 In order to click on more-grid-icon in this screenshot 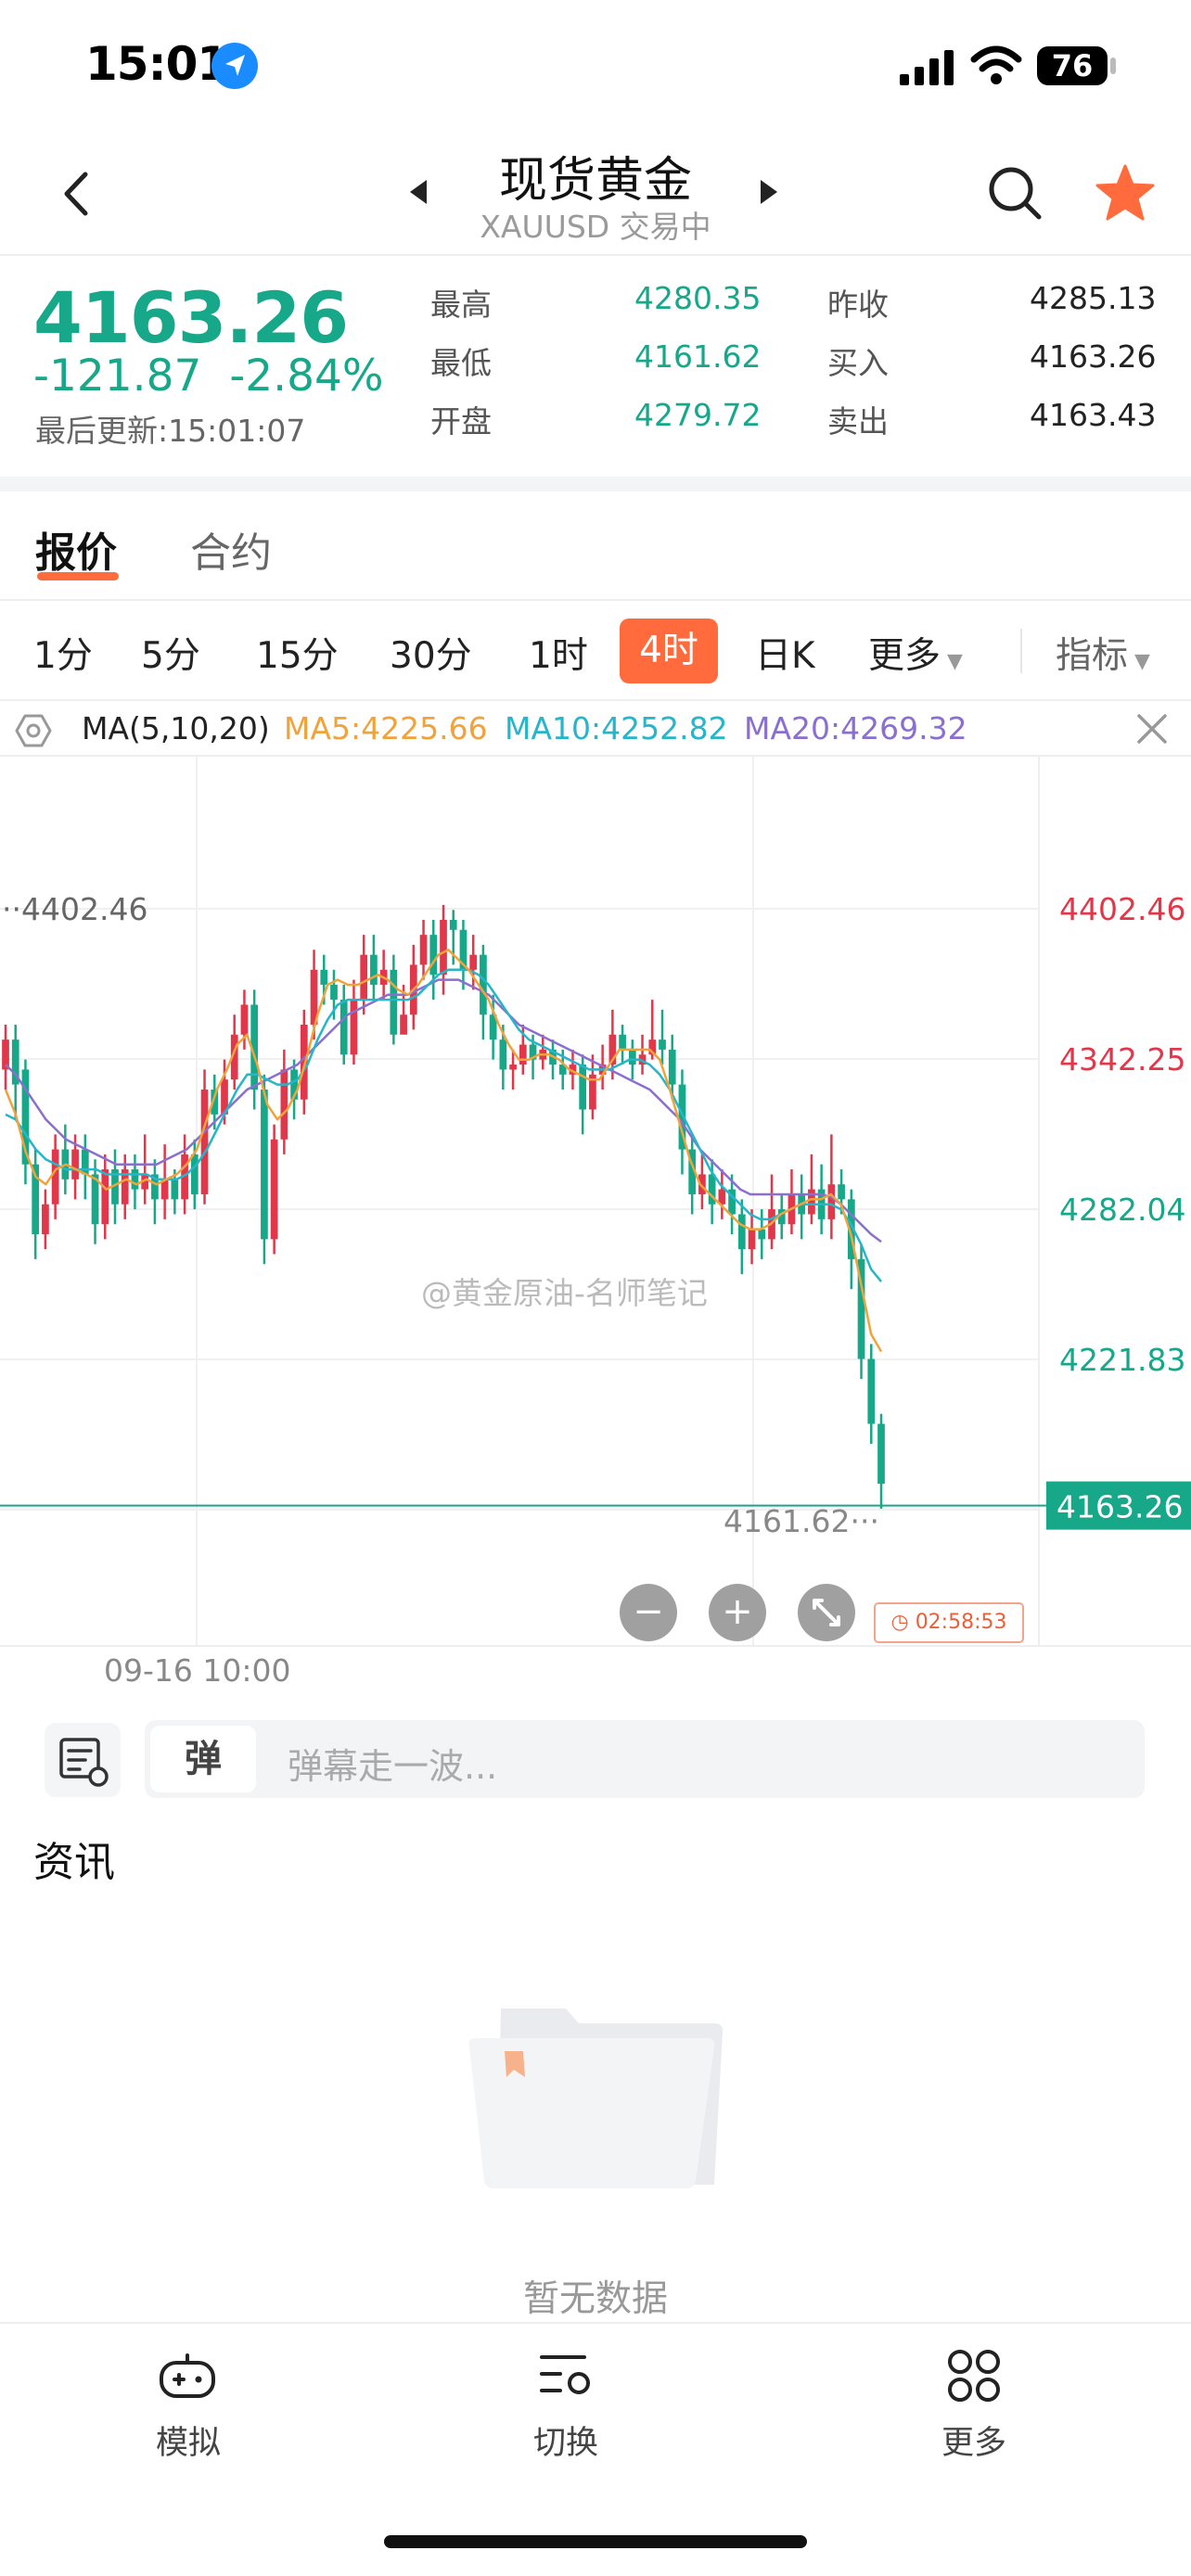, I will do `click(974, 2375)`.